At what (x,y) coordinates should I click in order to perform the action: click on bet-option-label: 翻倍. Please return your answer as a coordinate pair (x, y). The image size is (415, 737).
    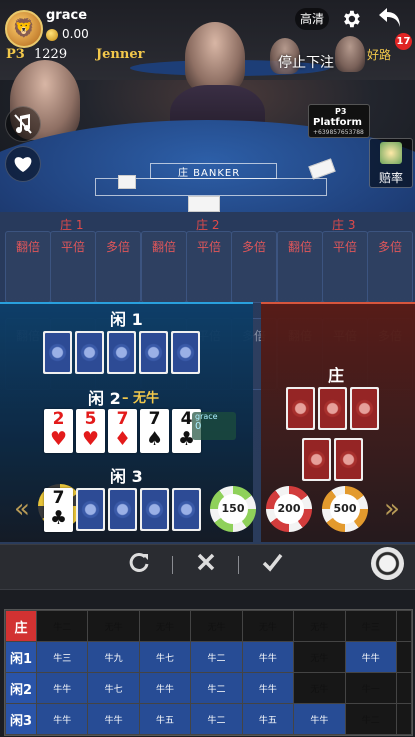
    Looking at the image, I should click on (163, 247).